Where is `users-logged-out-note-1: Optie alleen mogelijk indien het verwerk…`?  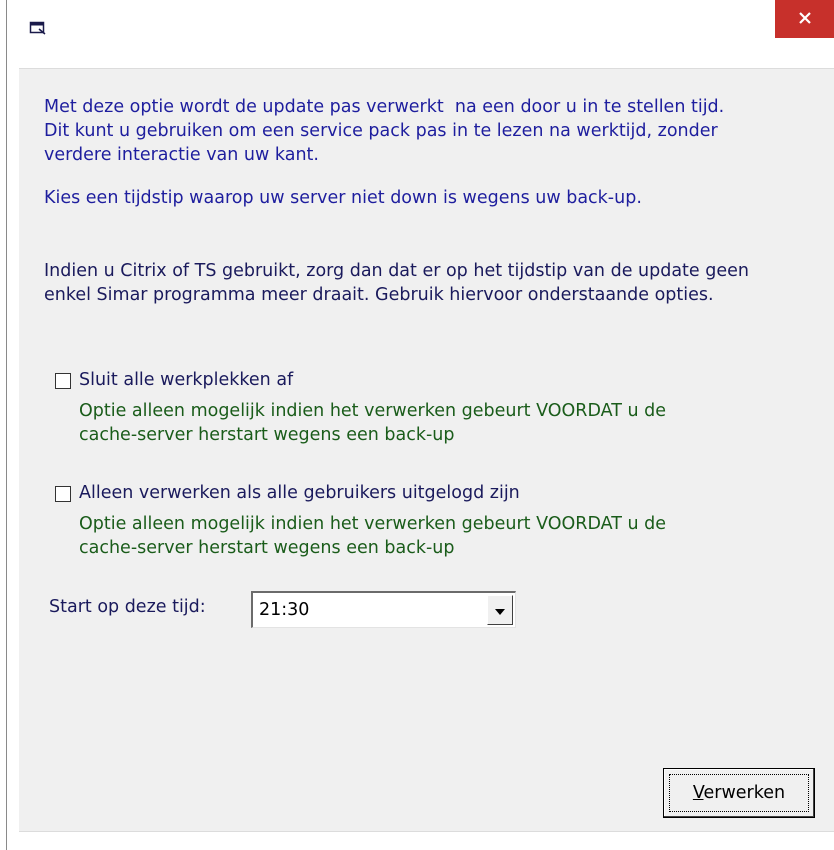
users-logged-out-note-1: Optie alleen mogelijk indien het verwerk… is located at coordinates (373, 524).